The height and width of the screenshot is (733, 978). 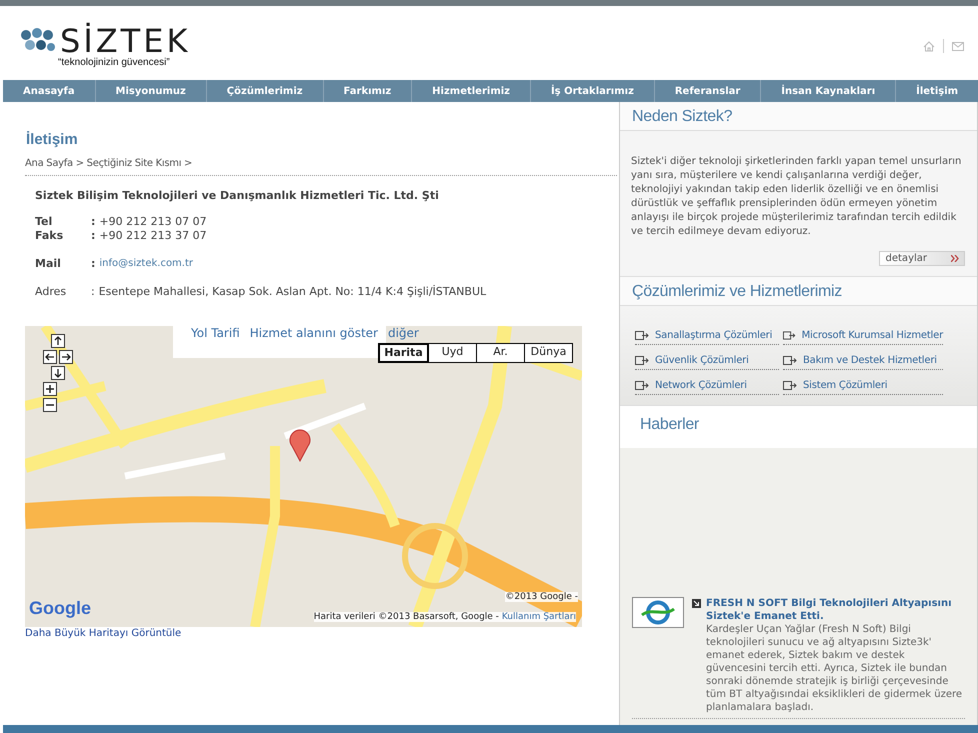 I want to click on solution-link: Bakım ve Destek Hizmetleri, so click(x=863, y=362).